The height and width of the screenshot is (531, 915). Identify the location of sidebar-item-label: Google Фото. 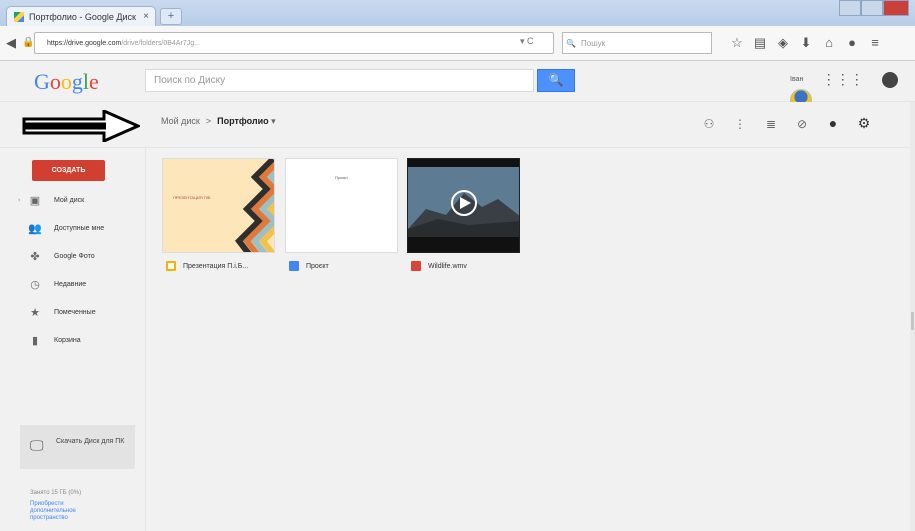
(74, 256).